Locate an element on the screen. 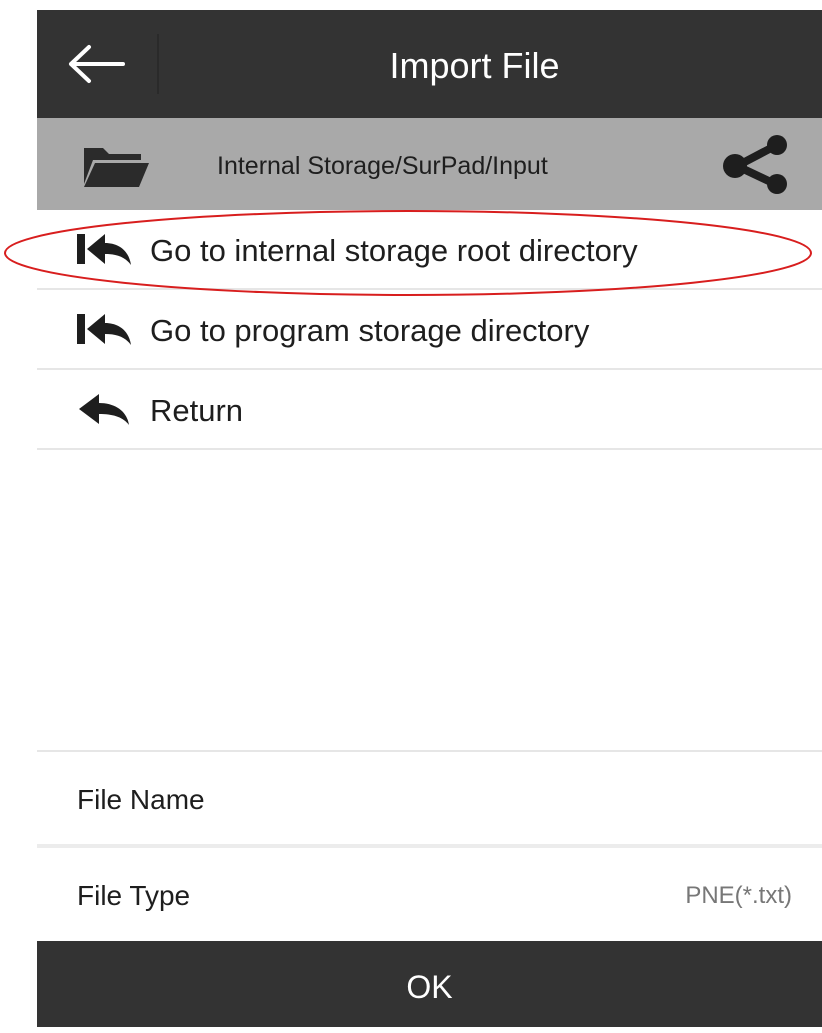  back-button is located at coordinates (97, 64).